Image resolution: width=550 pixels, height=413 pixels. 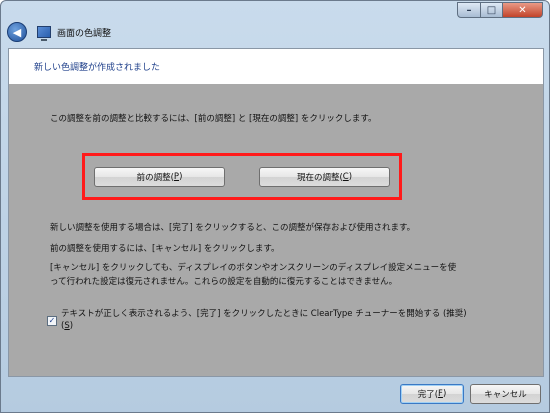 What do you see at coordinates (84, 33) in the screenshot?
I see `window-title: 画面の色調整` at bounding box center [84, 33].